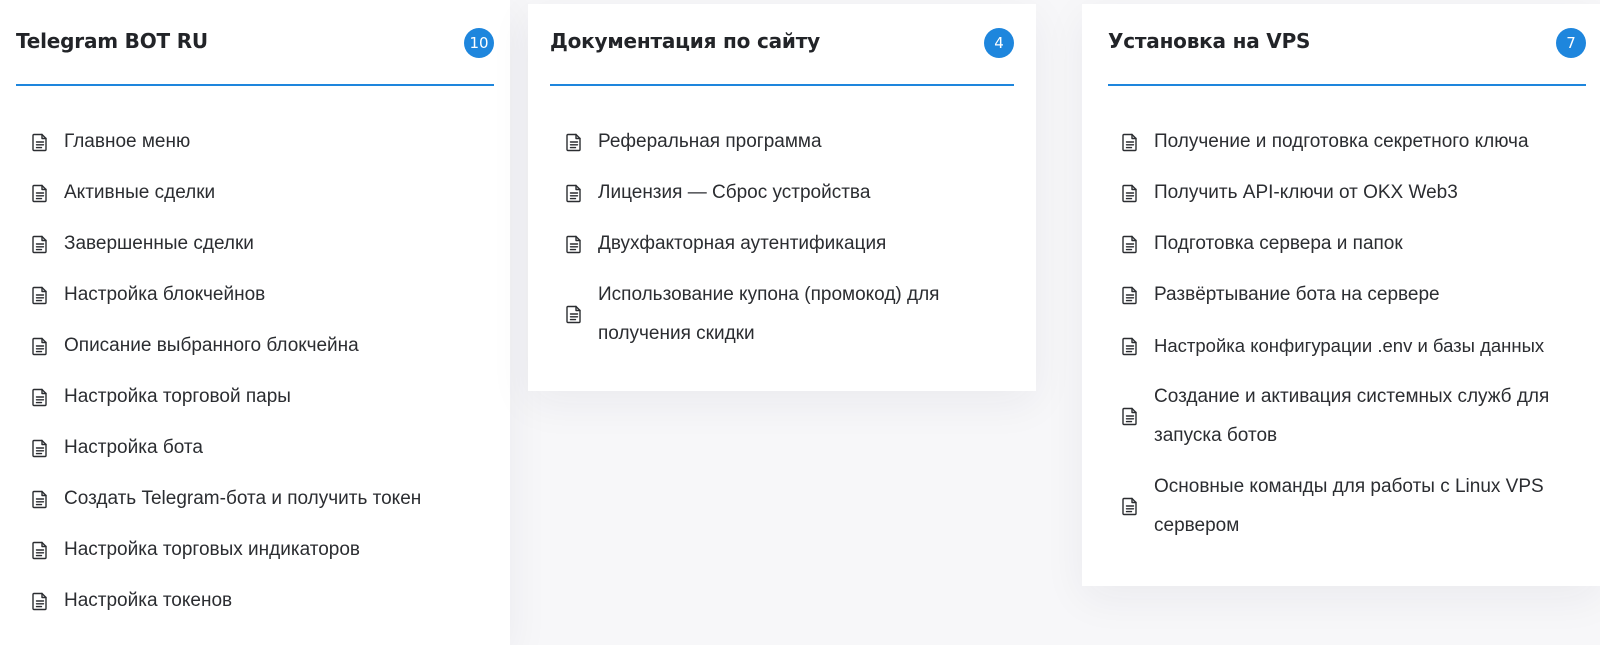  I want to click on article-title: Подготовка сервера и папок, so click(1278, 243).